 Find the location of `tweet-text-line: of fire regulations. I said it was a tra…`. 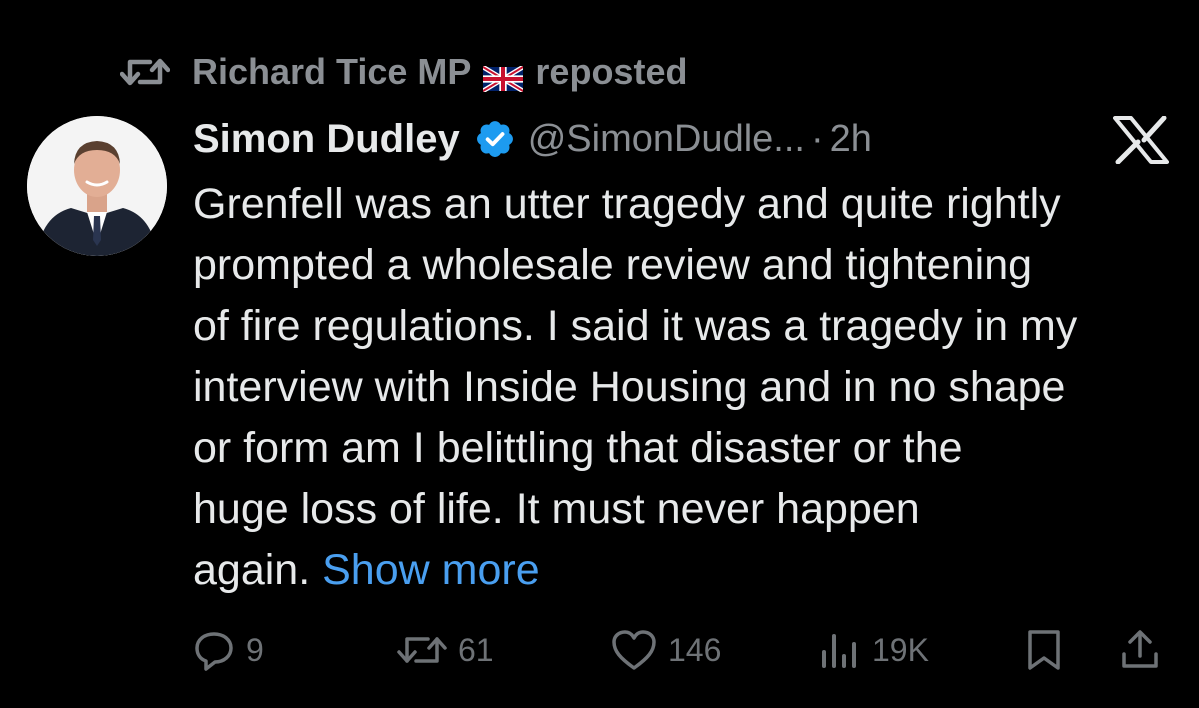

tweet-text-line: of fire regulations. I said it was a tra… is located at coordinates (635, 326).